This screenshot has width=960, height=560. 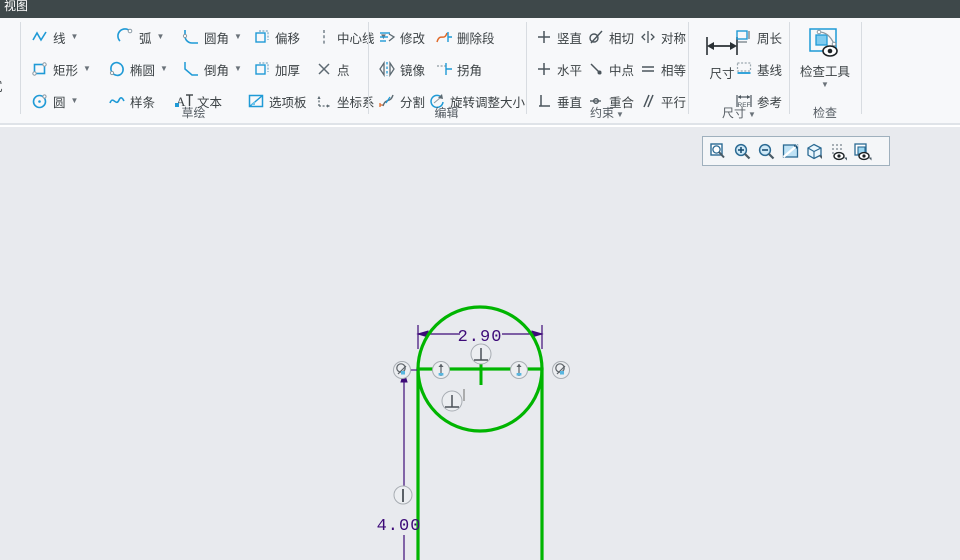 I want to click on delete-seg-icon, so click(x=444, y=37).